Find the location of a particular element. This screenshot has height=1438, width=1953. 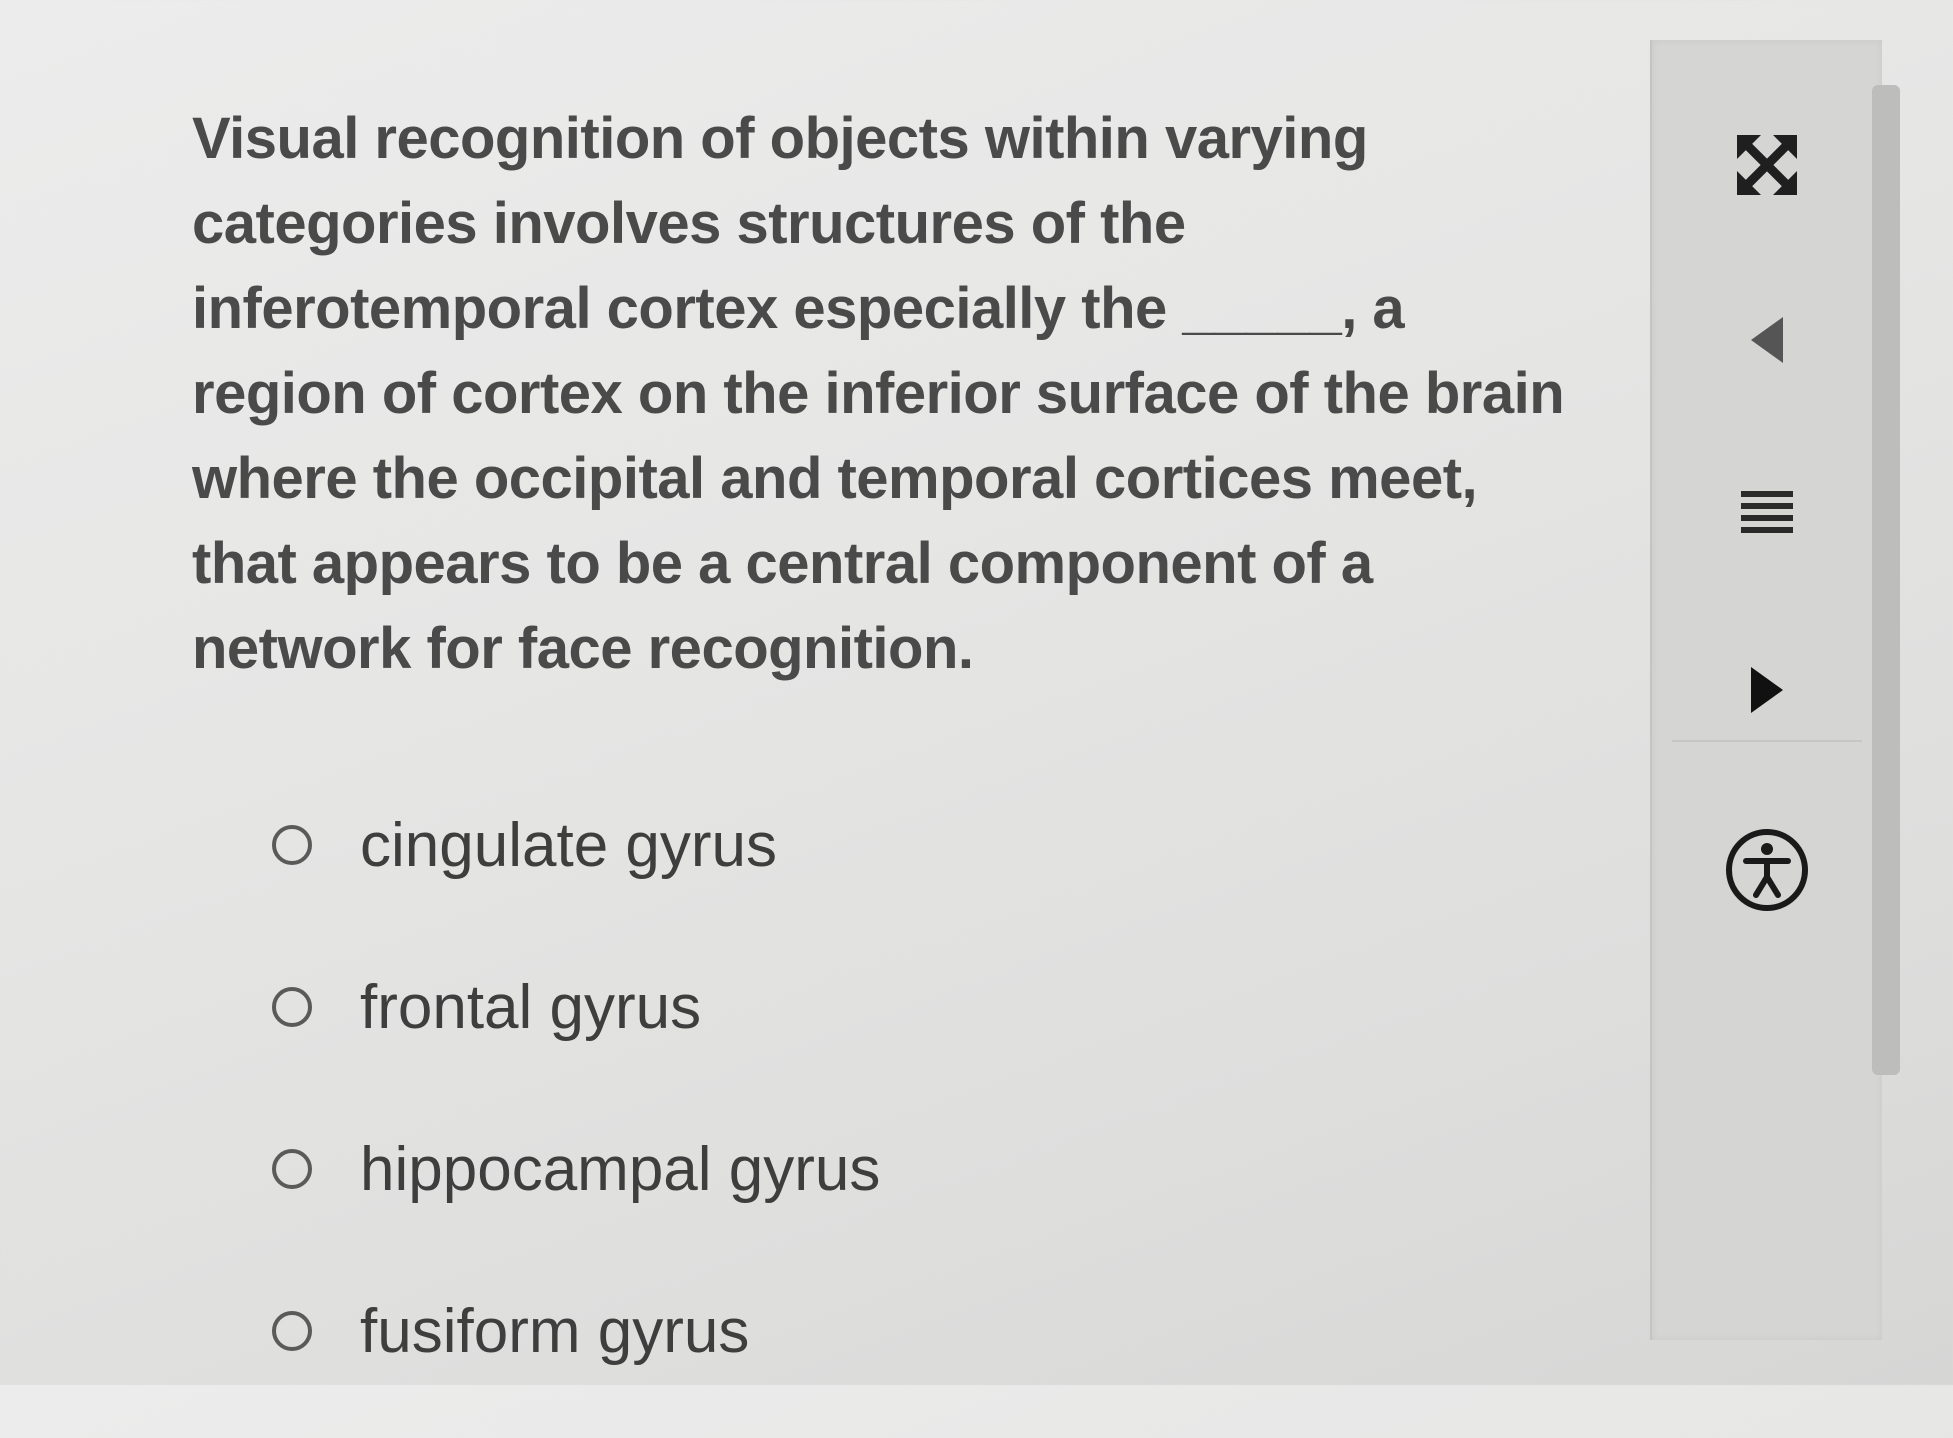

answer-option: fusiform gyrus is located at coordinates (576, 1331).